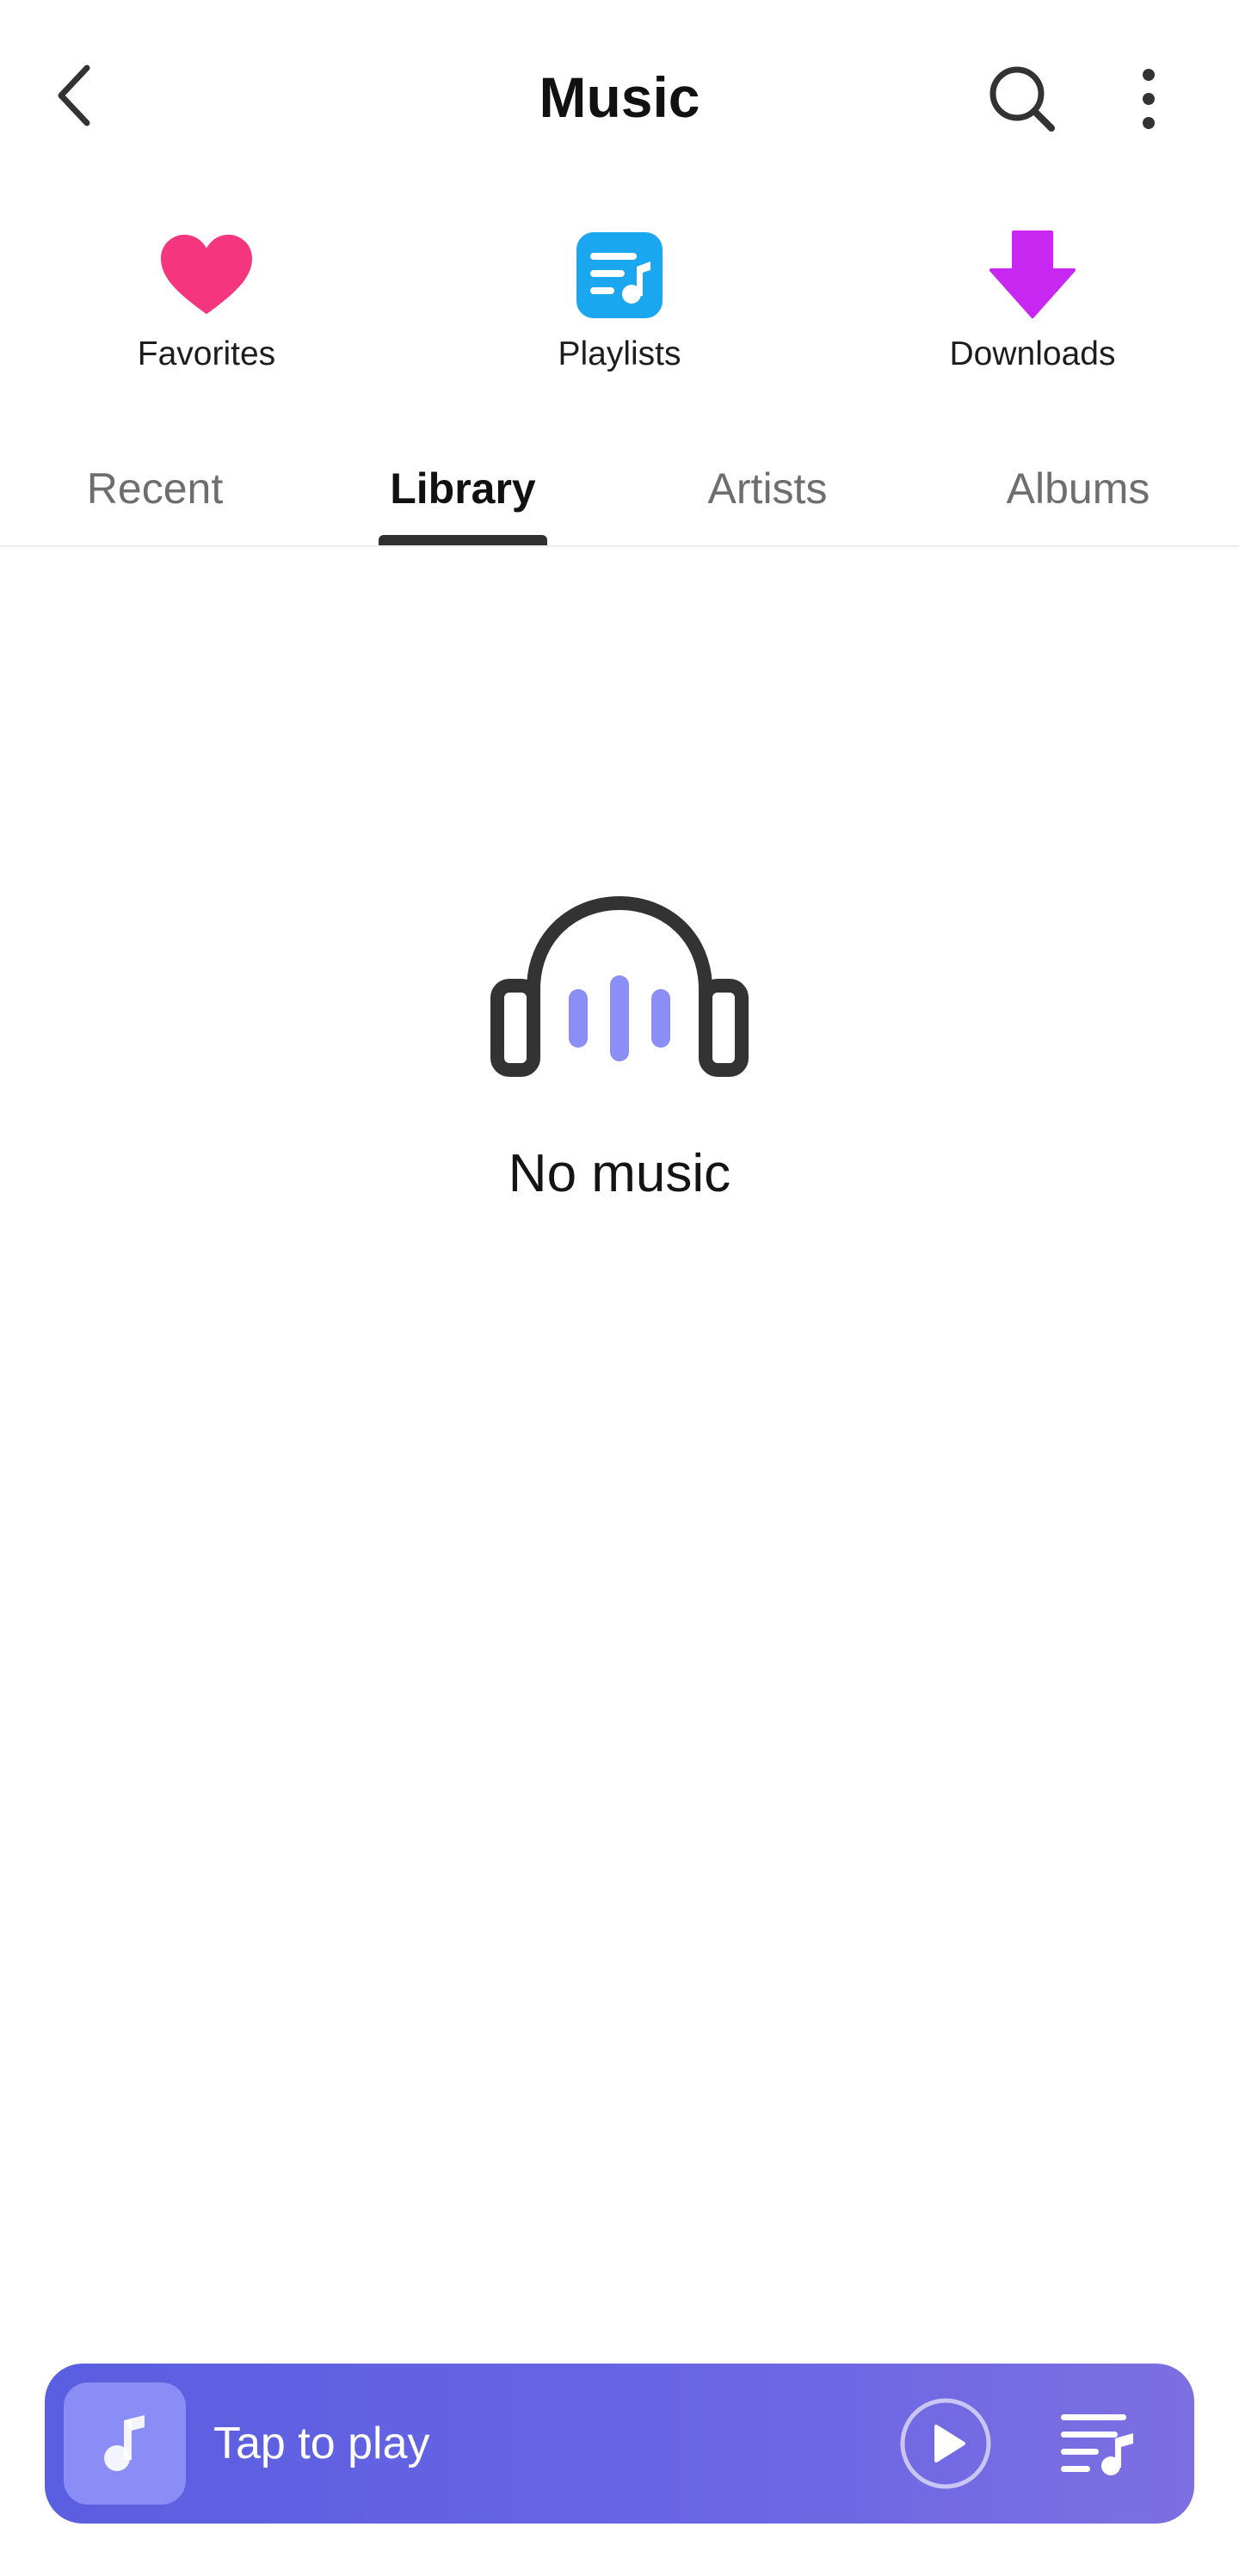  I want to click on tab-artists: Artists, so click(767, 496).